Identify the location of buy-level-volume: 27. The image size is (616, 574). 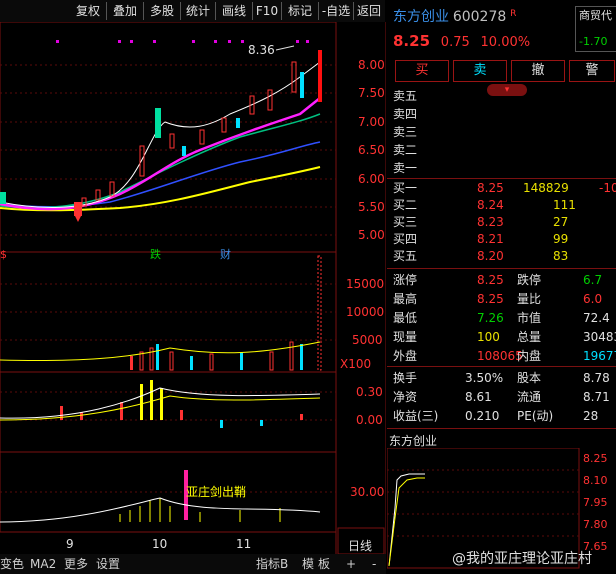
(561, 222).